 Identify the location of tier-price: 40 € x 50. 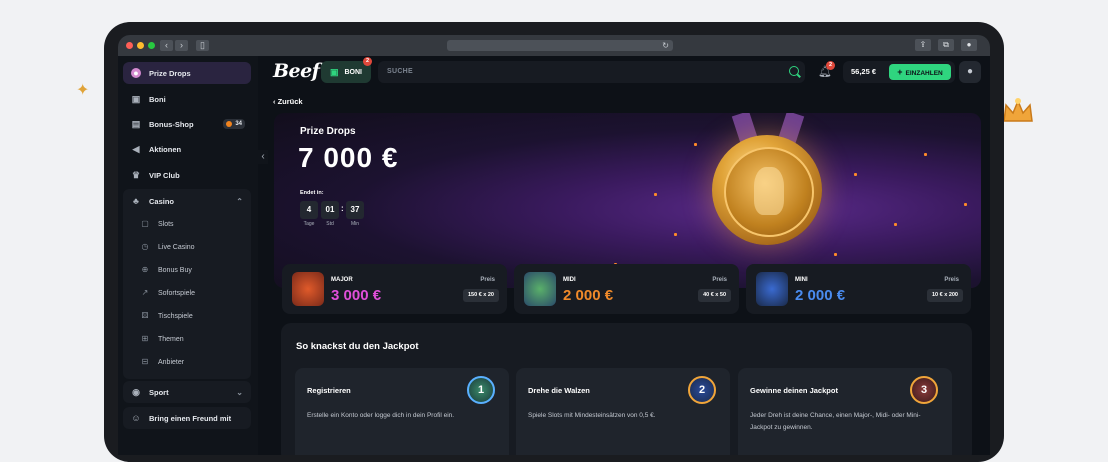
(714, 295).